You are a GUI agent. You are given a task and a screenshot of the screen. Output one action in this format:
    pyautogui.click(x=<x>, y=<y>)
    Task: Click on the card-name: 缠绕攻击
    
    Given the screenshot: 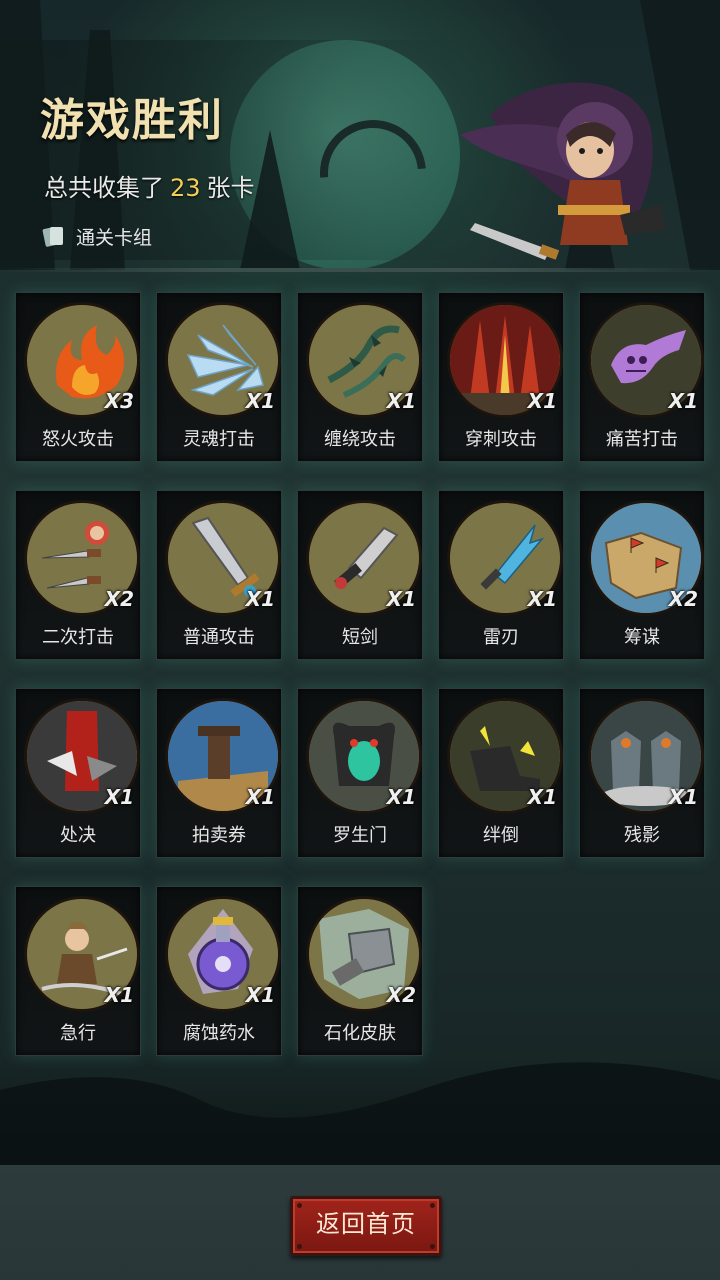 What is the action you would take?
    pyautogui.click(x=360, y=439)
    